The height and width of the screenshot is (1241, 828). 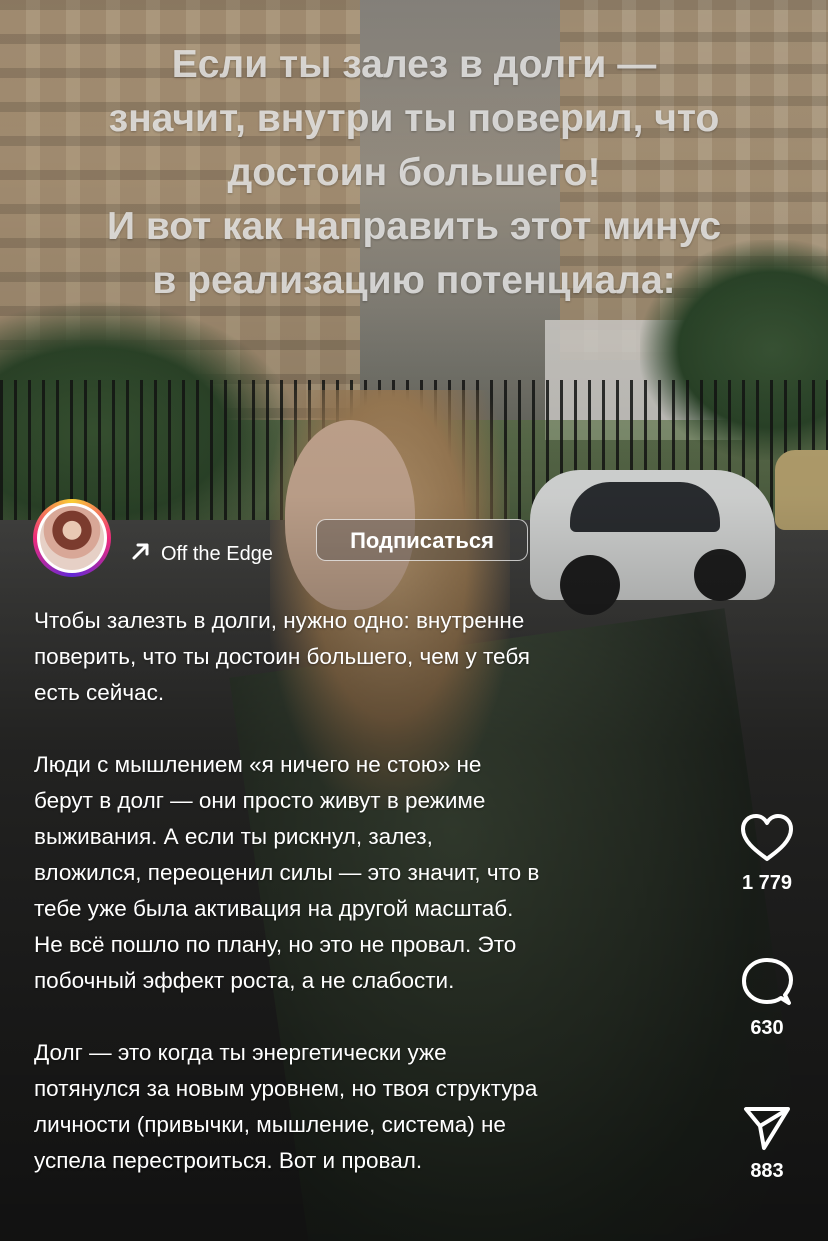 What do you see at coordinates (767, 1128) in the screenshot?
I see `send-paper-plane-icon` at bounding box center [767, 1128].